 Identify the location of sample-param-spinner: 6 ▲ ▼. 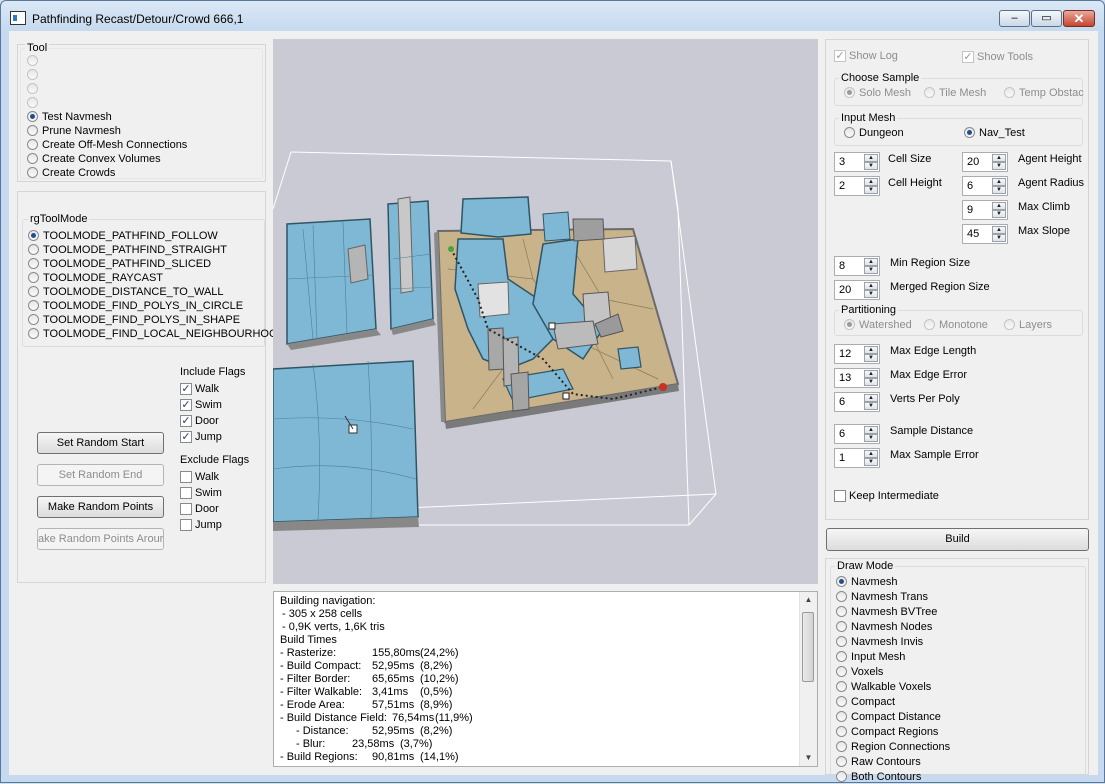
(857, 434).